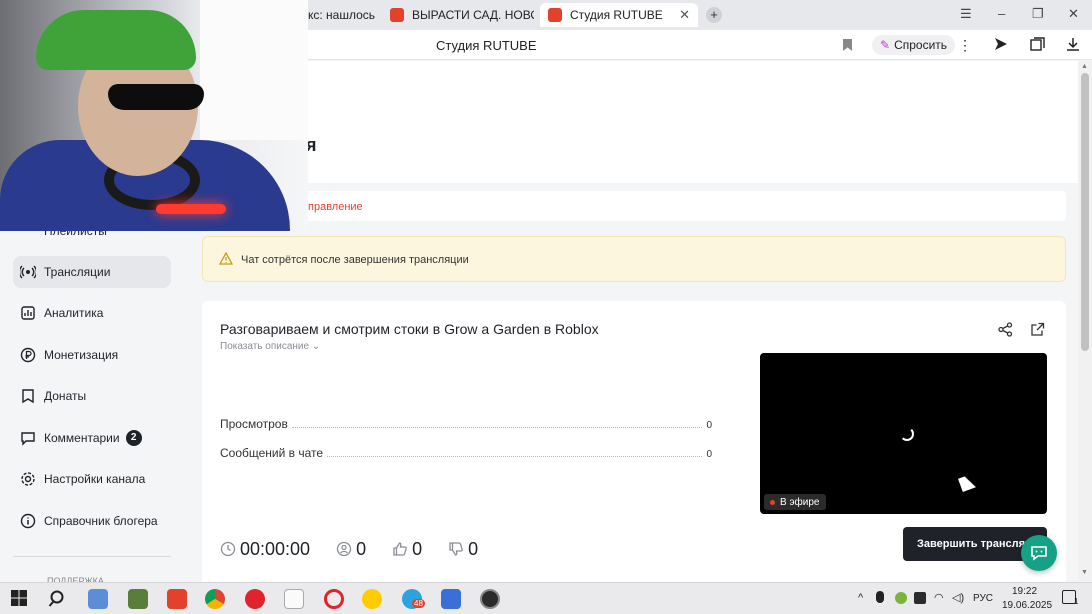 This screenshot has width=1092, height=614. What do you see at coordinates (1027, 605) in the screenshot?
I see `clock-date: 19.06.2025` at bounding box center [1027, 605].